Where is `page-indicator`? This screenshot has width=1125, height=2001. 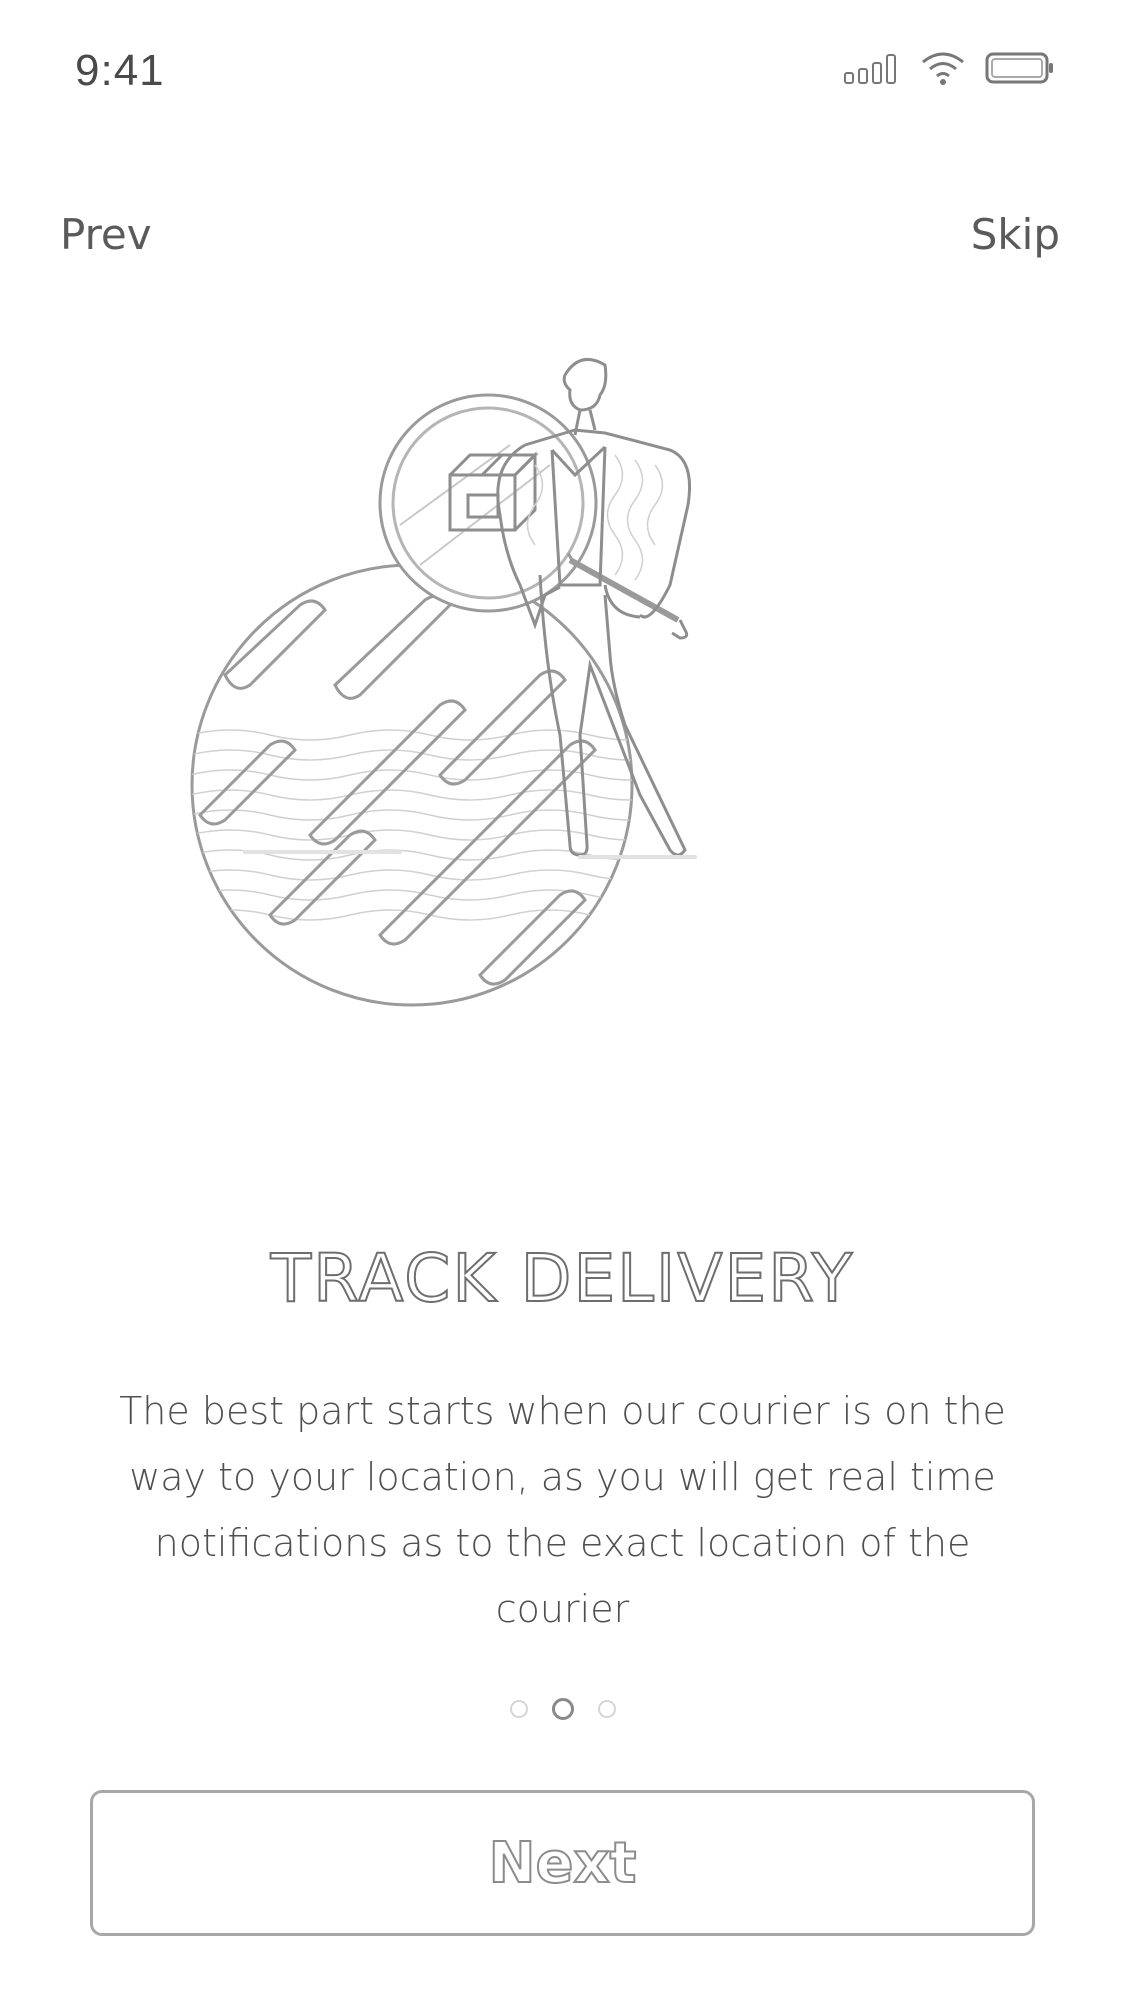 page-indicator is located at coordinates (562, 1709).